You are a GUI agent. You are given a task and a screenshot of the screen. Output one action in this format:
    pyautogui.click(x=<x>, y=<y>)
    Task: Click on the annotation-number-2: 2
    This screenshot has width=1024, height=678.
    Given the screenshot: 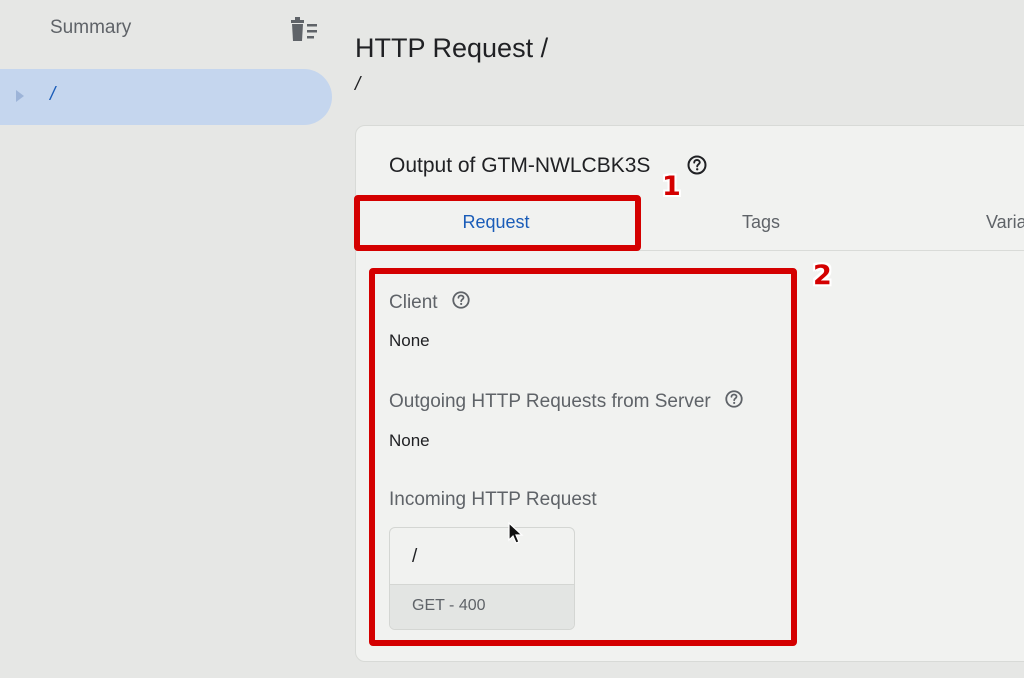 What is the action you would take?
    pyautogui.click(x=822, y=275)
    